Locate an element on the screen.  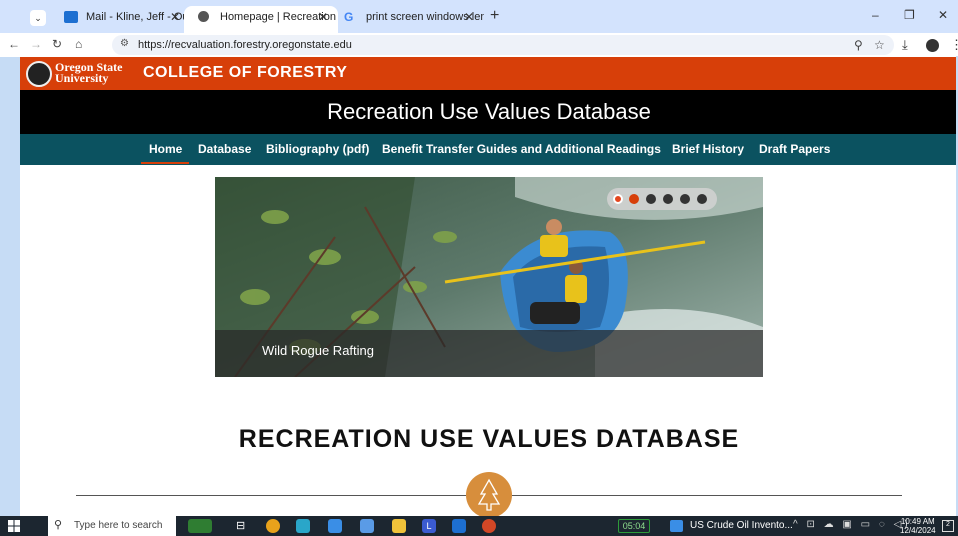
tab-outlook-mail: Mail - Kline, Jeff - Outlook ✕ is located at coordinates (120, 19).